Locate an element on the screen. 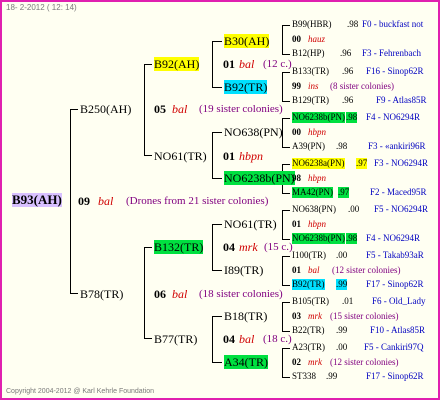 The height and width of the screenshot is (400, 440). gen4-year: 00 is located at coordinates (296, 39).